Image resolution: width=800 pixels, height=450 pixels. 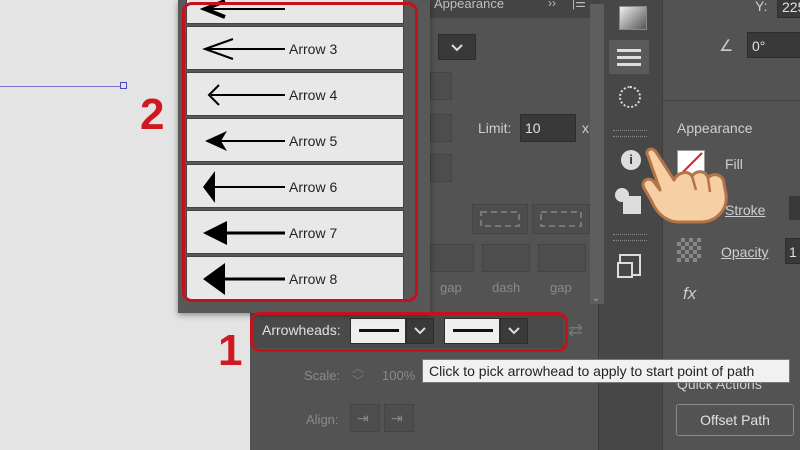 What do you see at coordinates (514, 9) in the screenshot?
I see `panel-tab-bar: Appearance ›› |☰` at bounding box center [514, 9].